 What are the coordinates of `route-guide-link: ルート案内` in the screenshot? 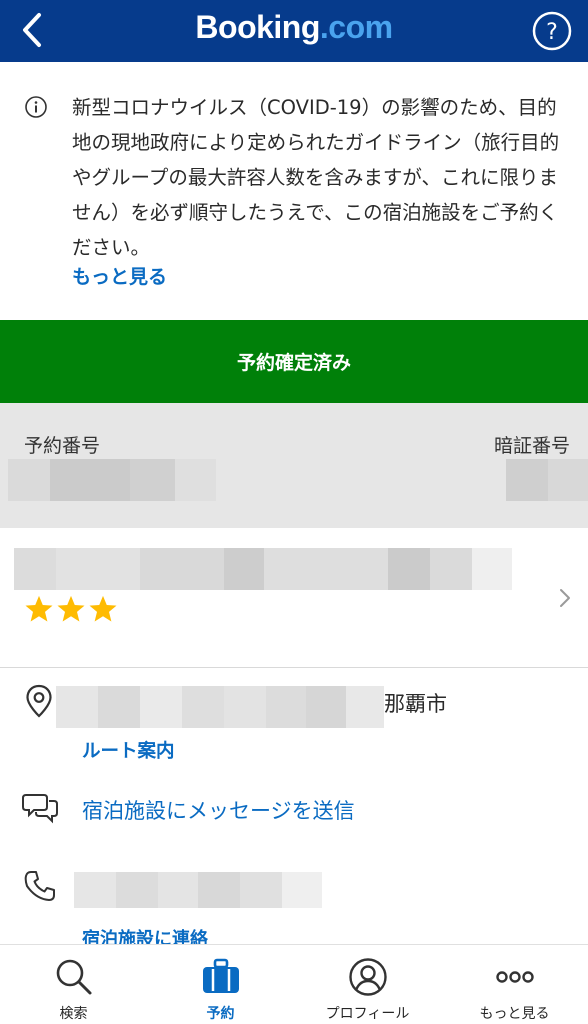 It's located at (128, 750).